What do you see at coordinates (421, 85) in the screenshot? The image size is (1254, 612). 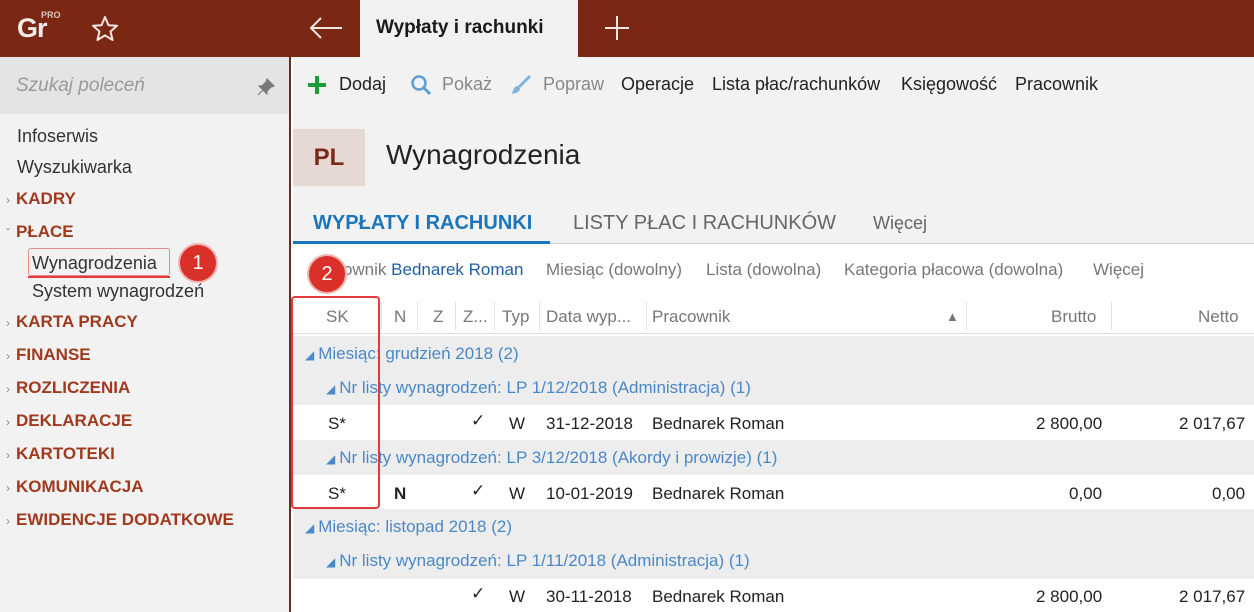 I see `search-icon` at bounding box center [421, 85].